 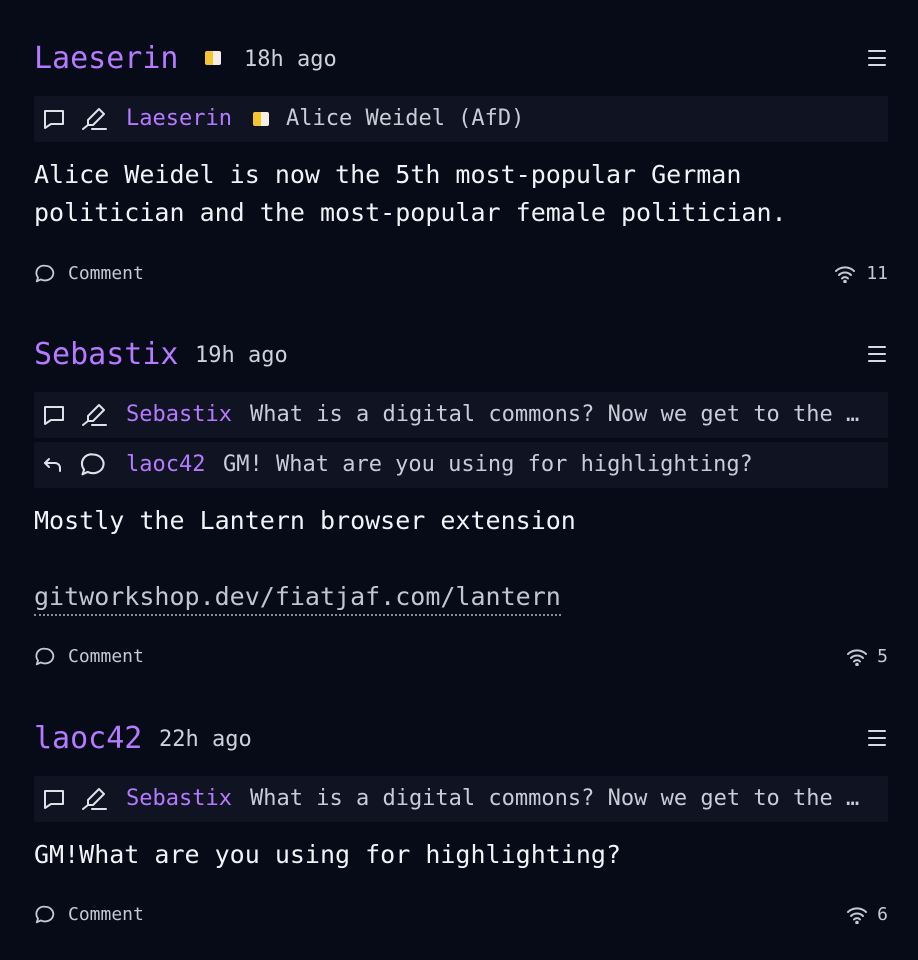 I want to click on post-link: gitworkshop.dev/fiatjaf.com/lantern, so click(x=297, y=598).